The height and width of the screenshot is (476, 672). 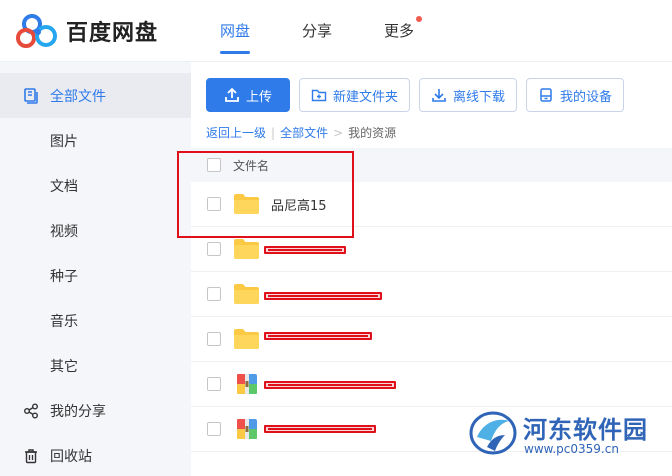 I want to click on sidebar-item-label: 回收站, so click(x=71, y=456).